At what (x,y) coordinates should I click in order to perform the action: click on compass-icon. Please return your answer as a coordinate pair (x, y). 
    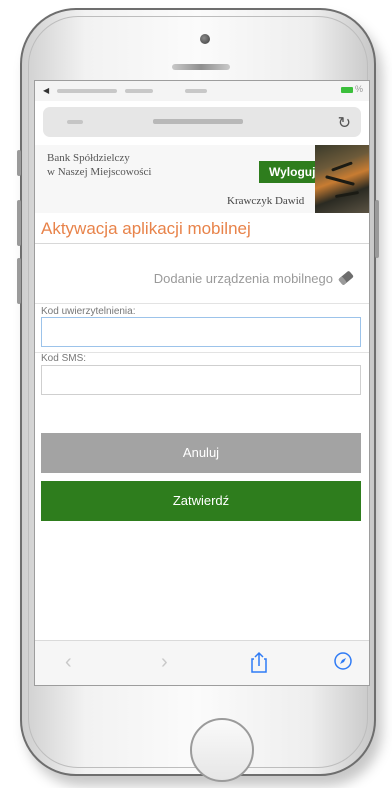
    Looking at the image, I should click on (343, 661).